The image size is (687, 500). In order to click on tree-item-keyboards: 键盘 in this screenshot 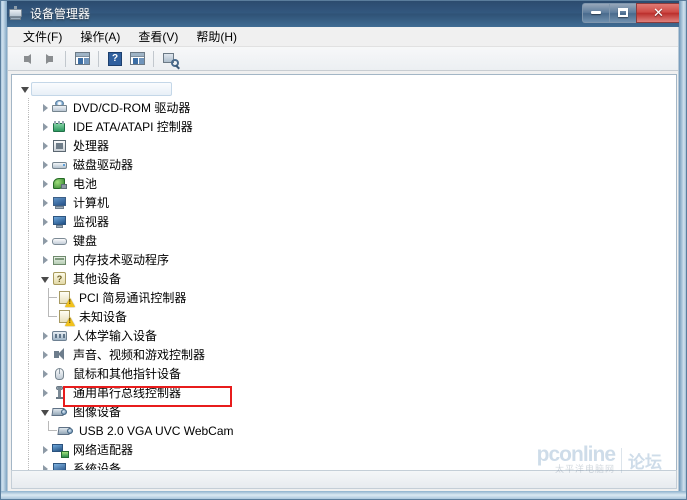, I will do `click(344, 240)`.